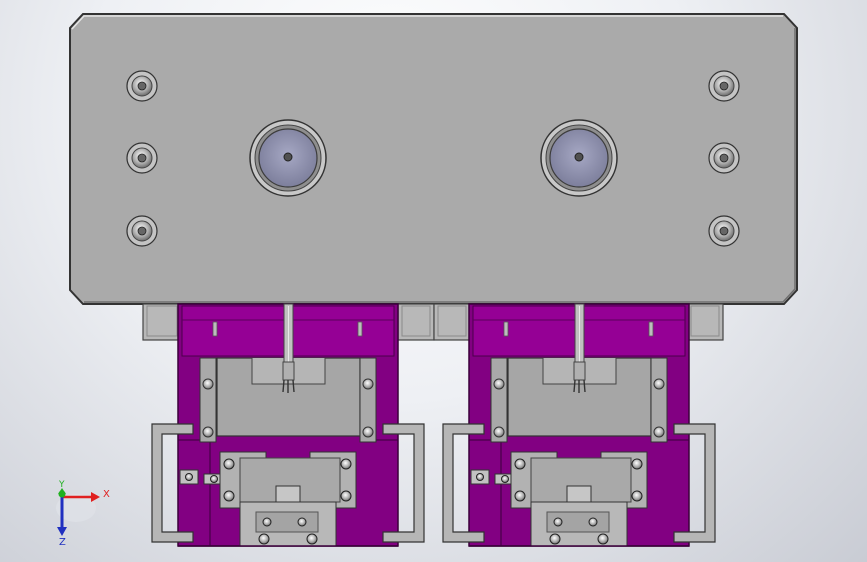  What do you see at coordinates (61, 485) in the screenshot?
I see `axis-y-label: Y` at bounding box center [61, 485].